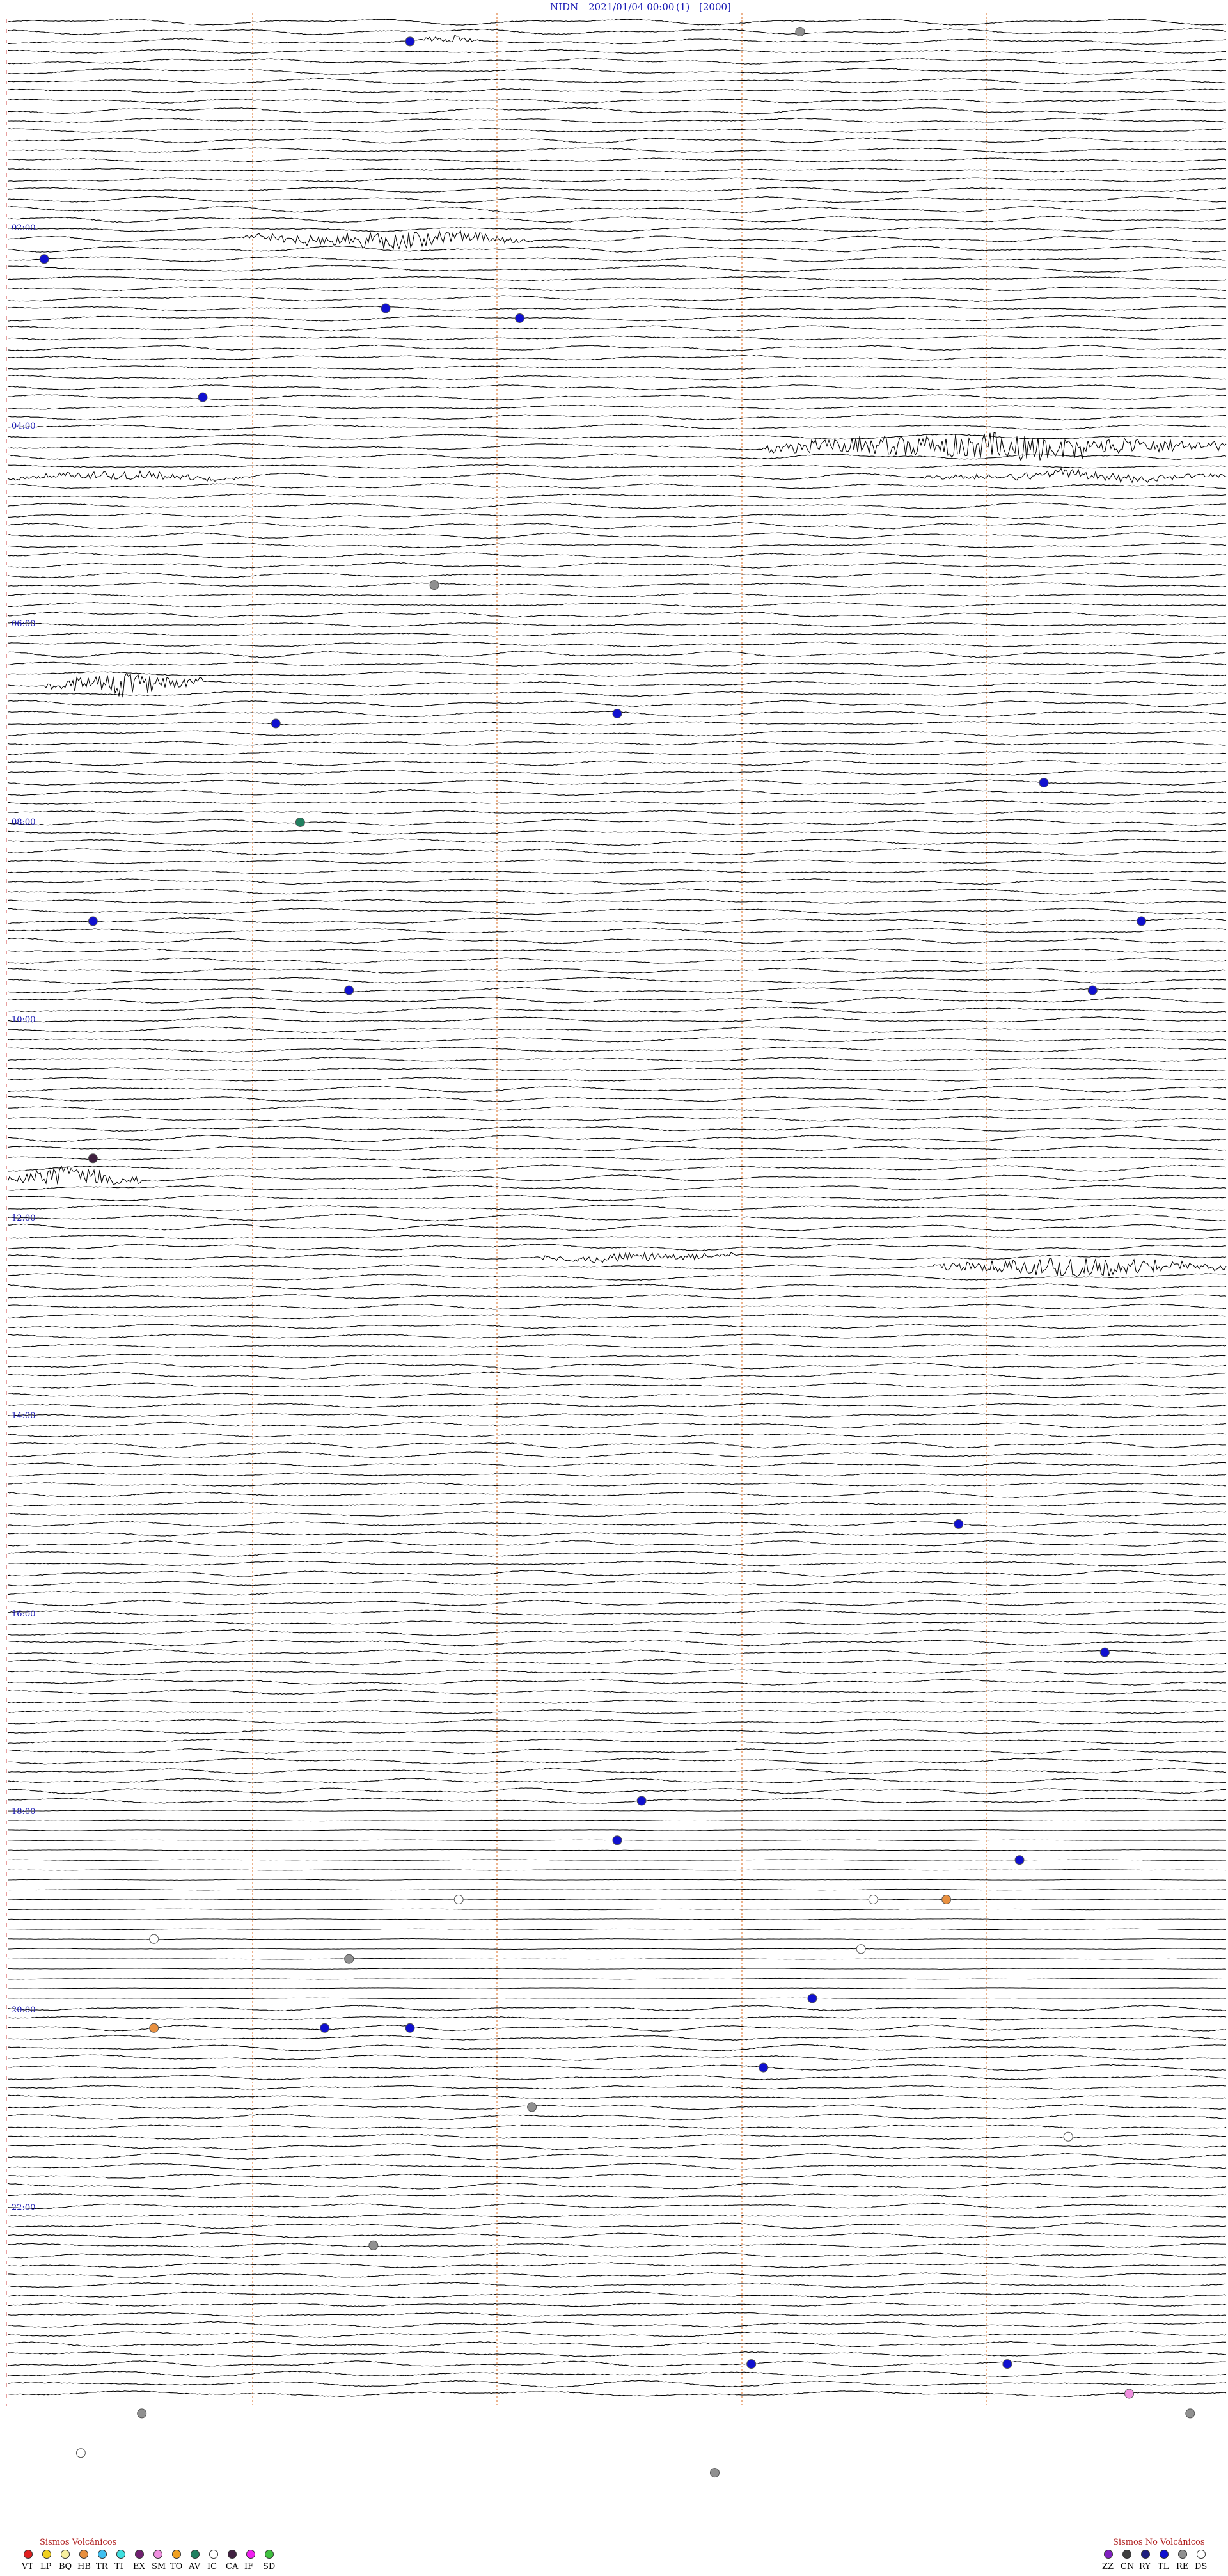  Describe the element at coordinates (102, 2554) in the screenshot. I see `legend-swatch-tr` at that location.